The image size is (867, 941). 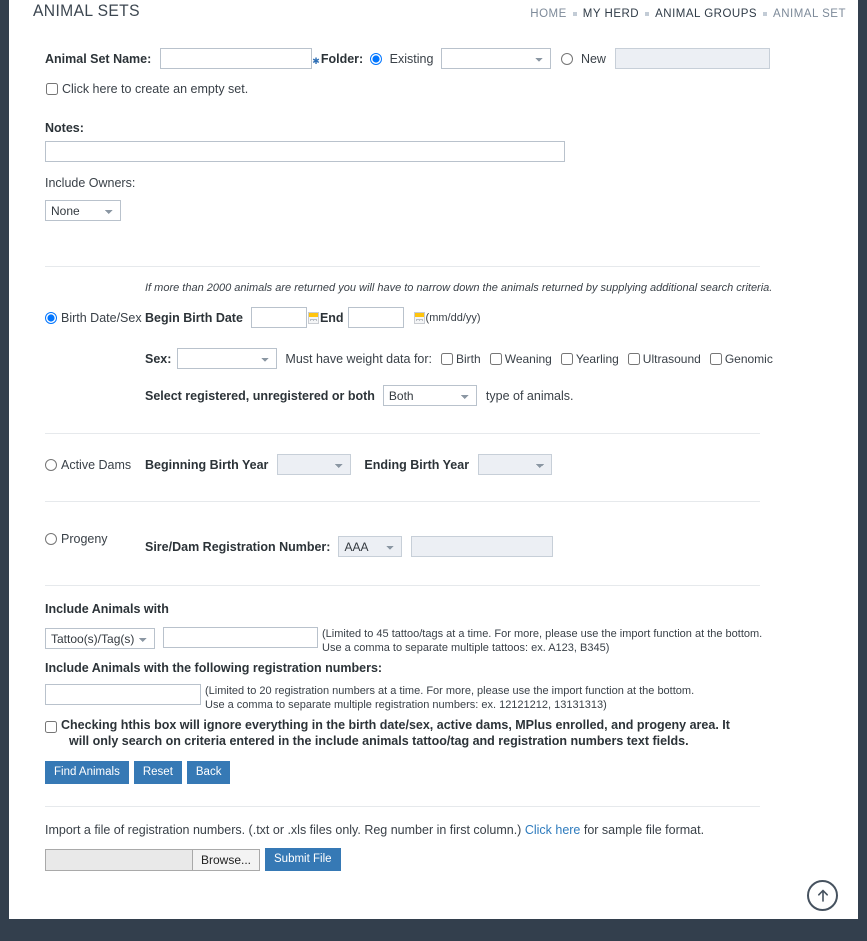 What do you see at coordinates (147, 89) in the screenshot?
I see `create-empty-set-checkbox-label: Click here to create an empty set.` at bounding box center [147, 89].